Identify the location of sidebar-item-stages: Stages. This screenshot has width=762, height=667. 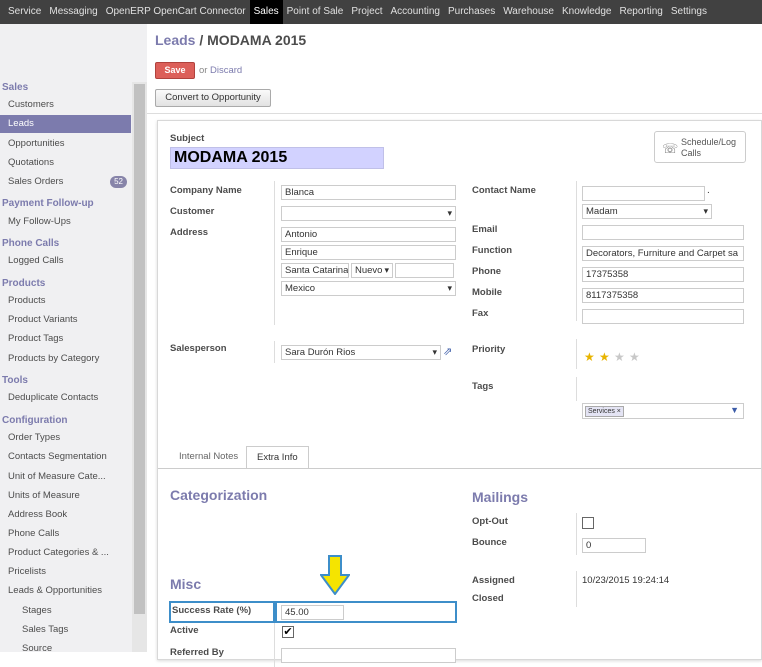
(65, 611).